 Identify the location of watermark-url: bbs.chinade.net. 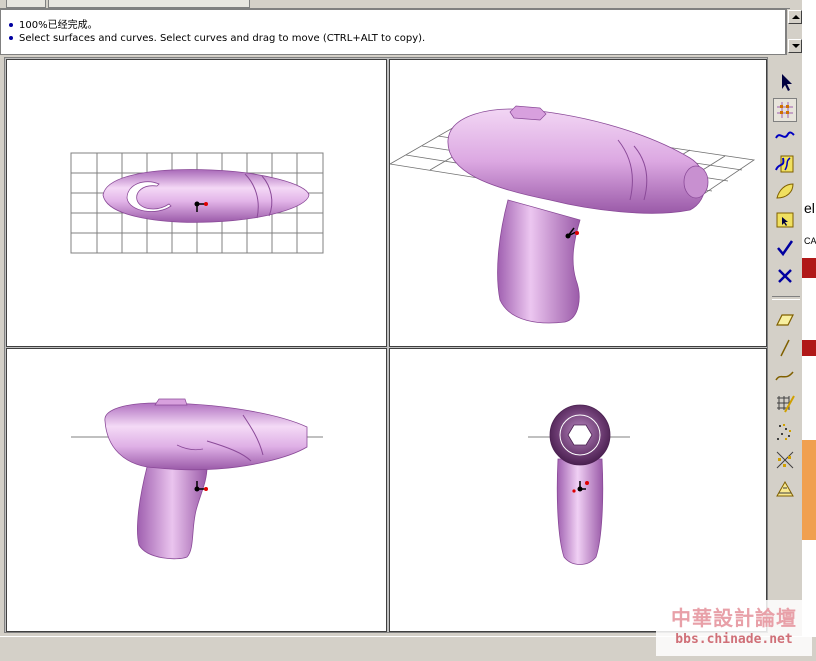
(734, 639).